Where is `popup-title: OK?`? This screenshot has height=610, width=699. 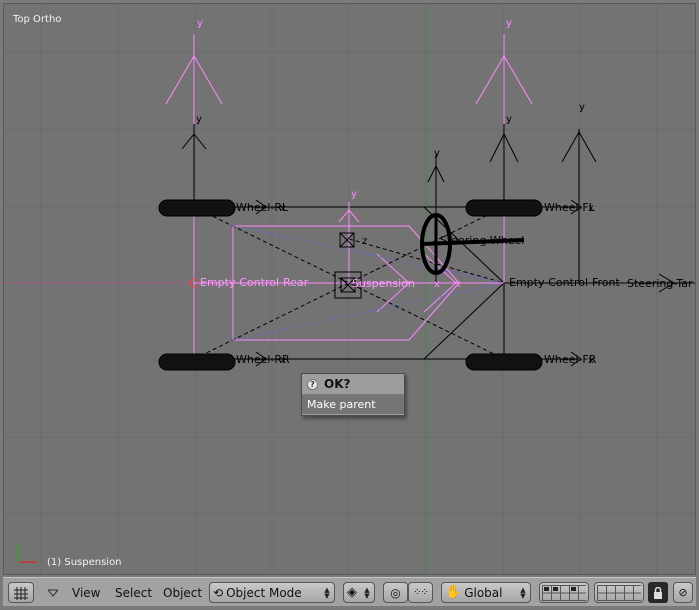 popup-title: OK? is located at coordinates (337, 384).